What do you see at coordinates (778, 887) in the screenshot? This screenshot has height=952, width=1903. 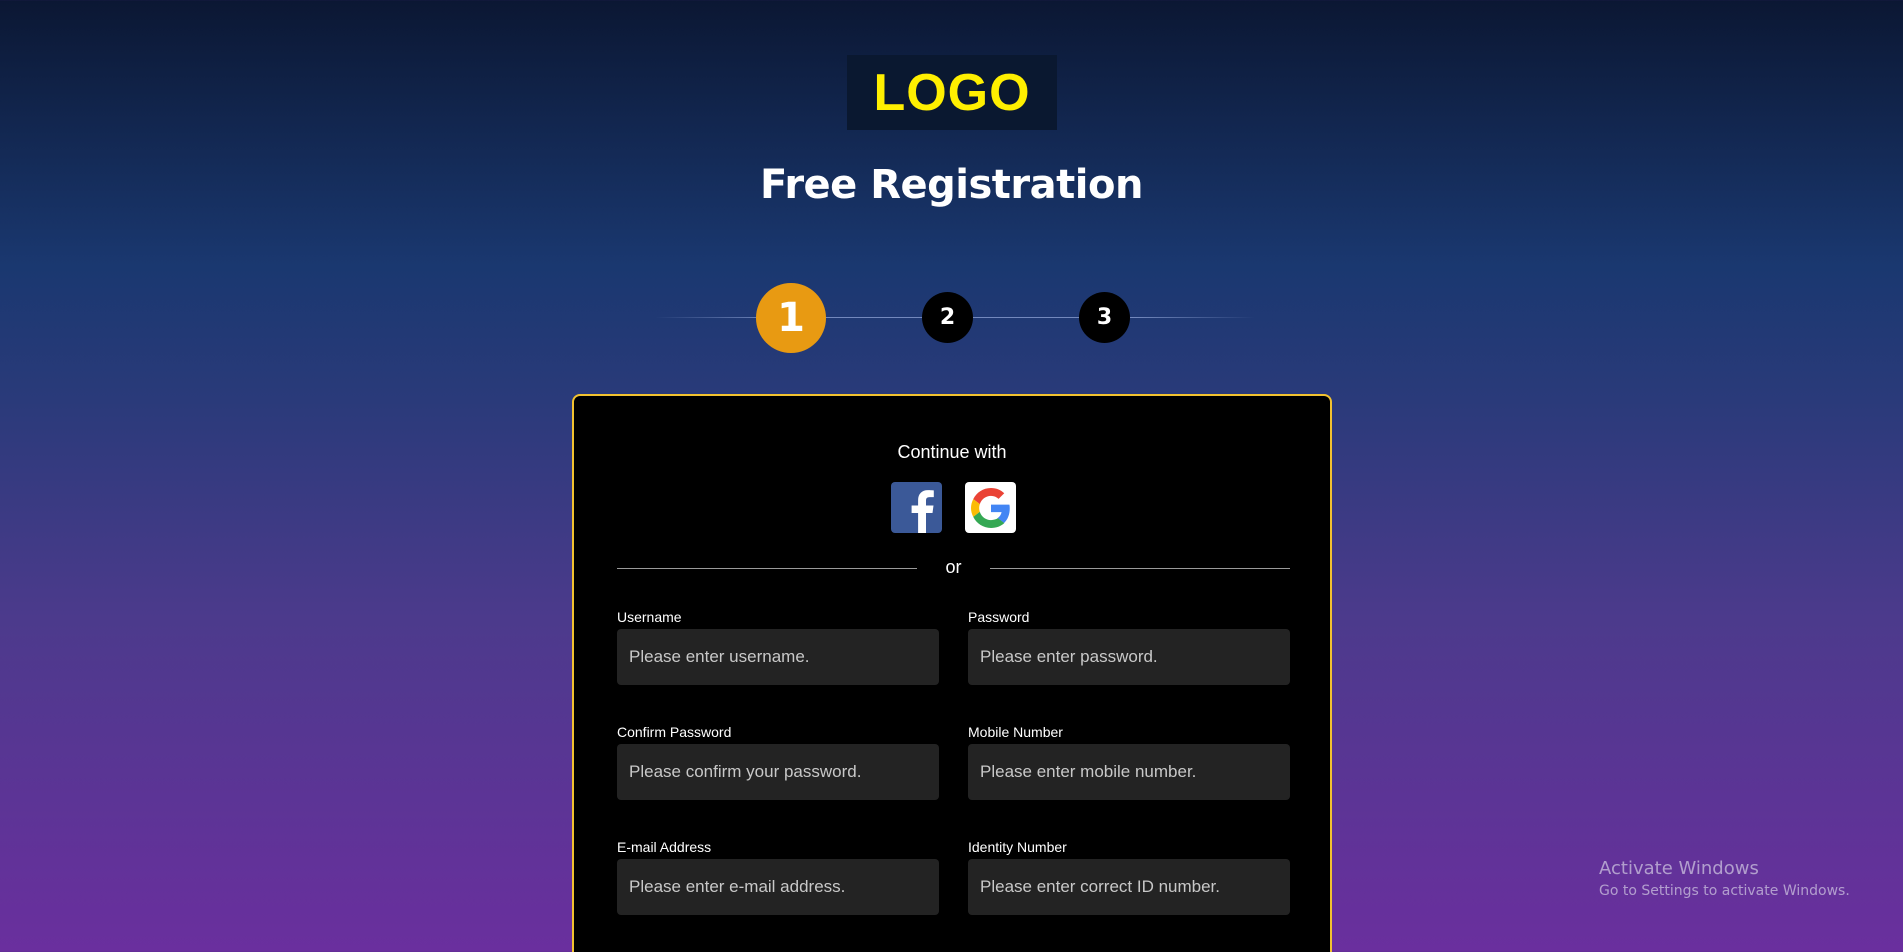 I see `email-input` at bounding box center [778, 887].